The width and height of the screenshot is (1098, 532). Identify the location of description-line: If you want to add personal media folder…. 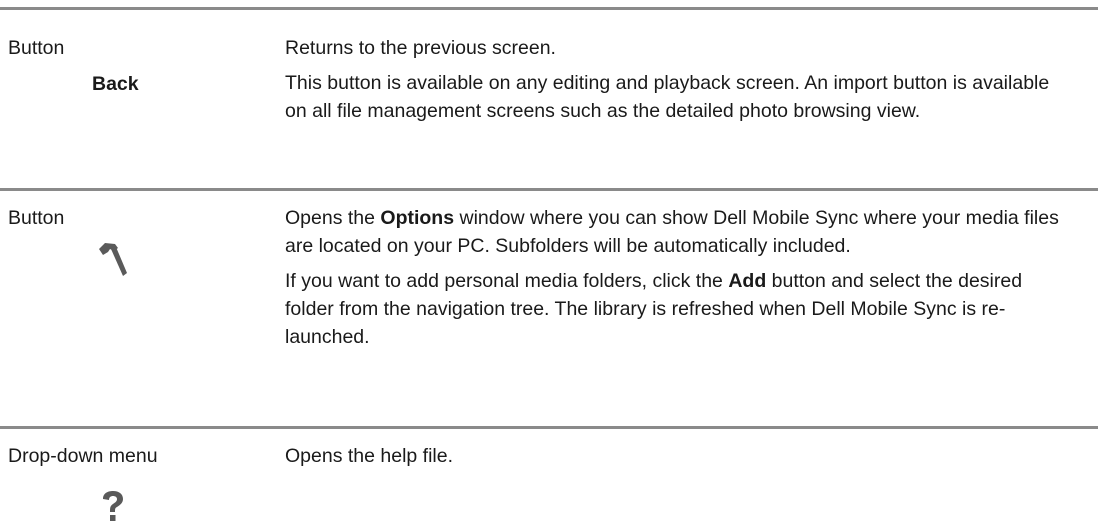
(680, 309).